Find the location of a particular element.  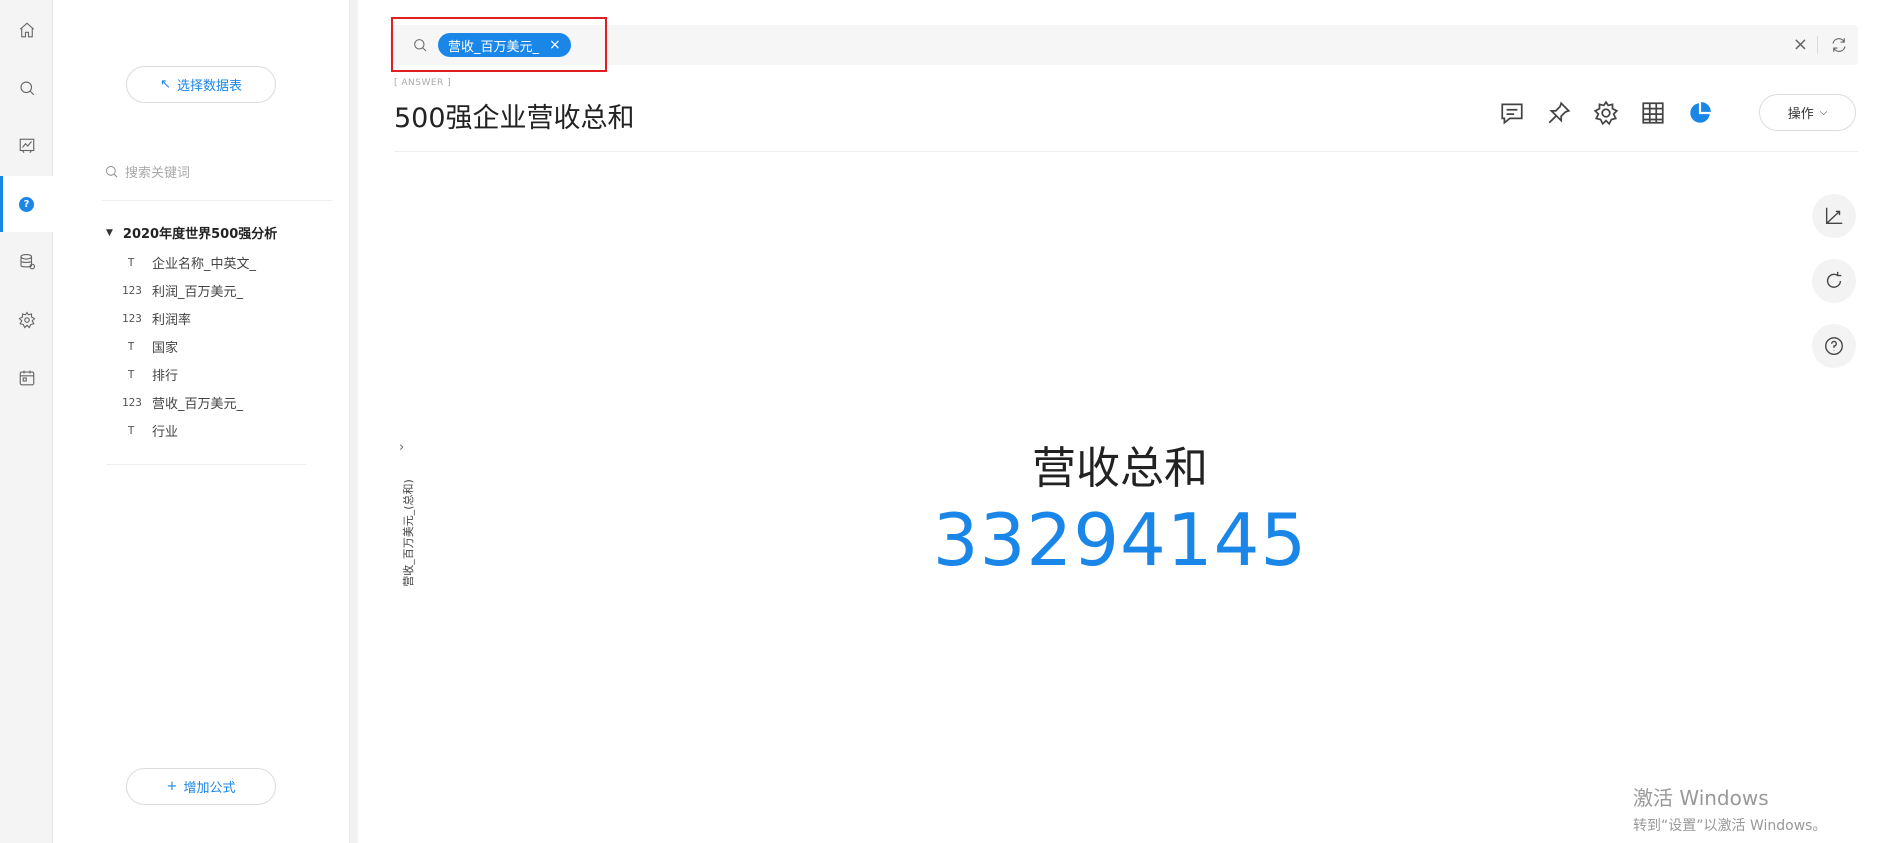

chevron-down-icon: ⌵ is located at coordinates (1823, 112).